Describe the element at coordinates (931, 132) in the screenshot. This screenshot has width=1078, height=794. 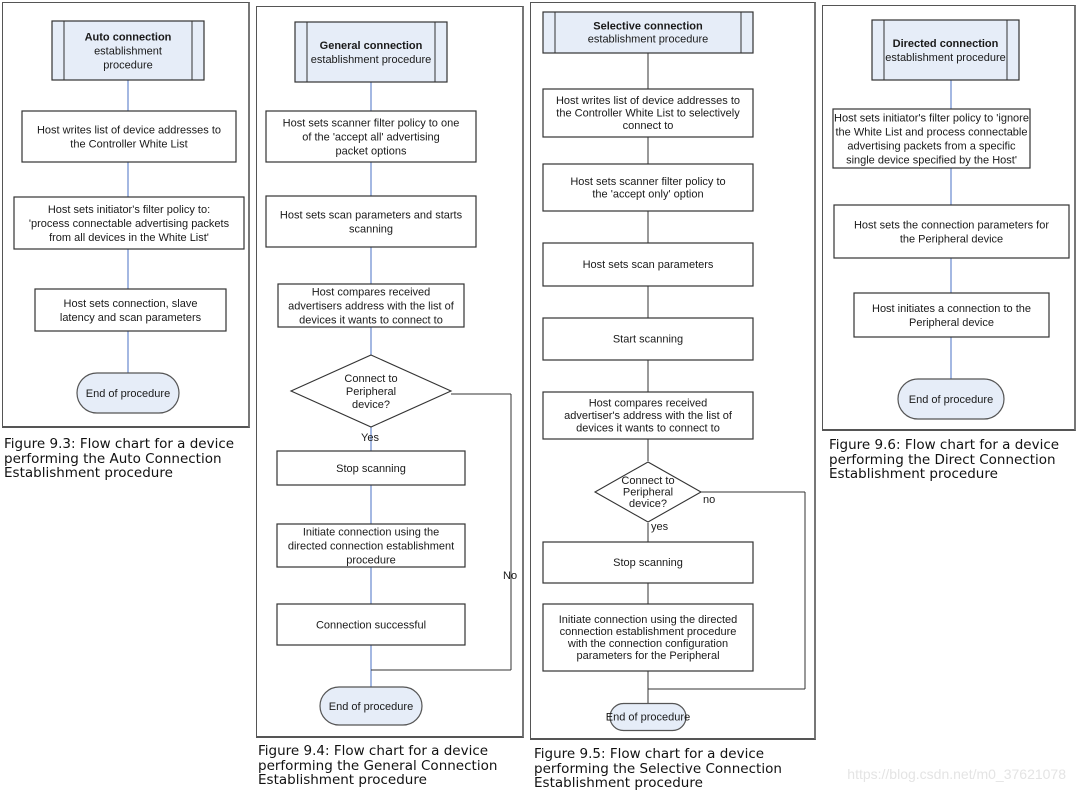
I see `process-node-label: the White List and process connectable` at that location.